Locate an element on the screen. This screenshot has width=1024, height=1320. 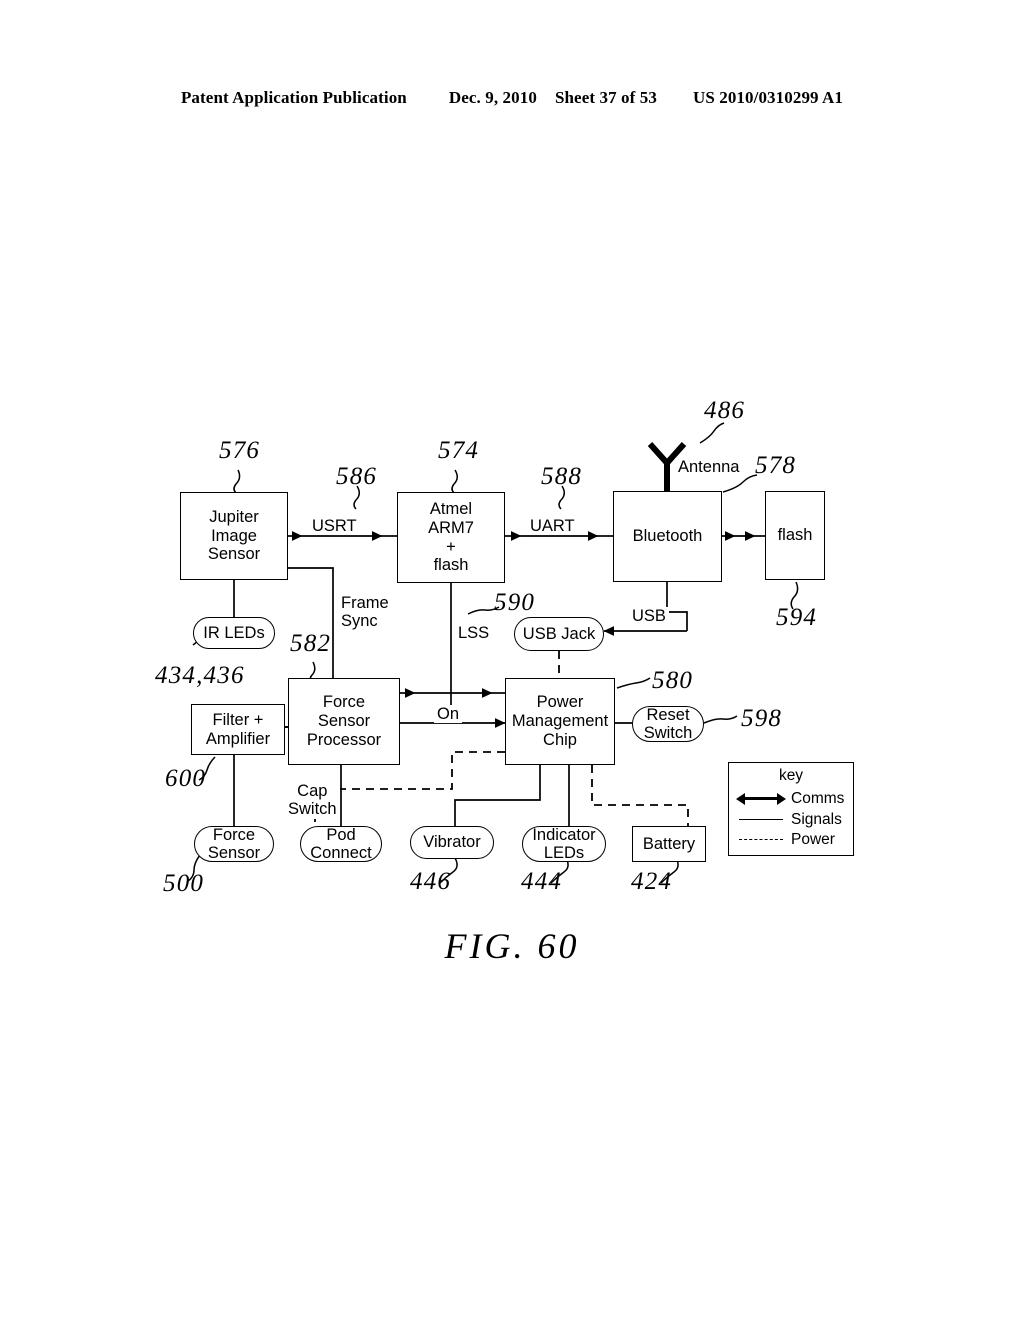
pill-label: IR LEDs is located at coordinates (234, 632).